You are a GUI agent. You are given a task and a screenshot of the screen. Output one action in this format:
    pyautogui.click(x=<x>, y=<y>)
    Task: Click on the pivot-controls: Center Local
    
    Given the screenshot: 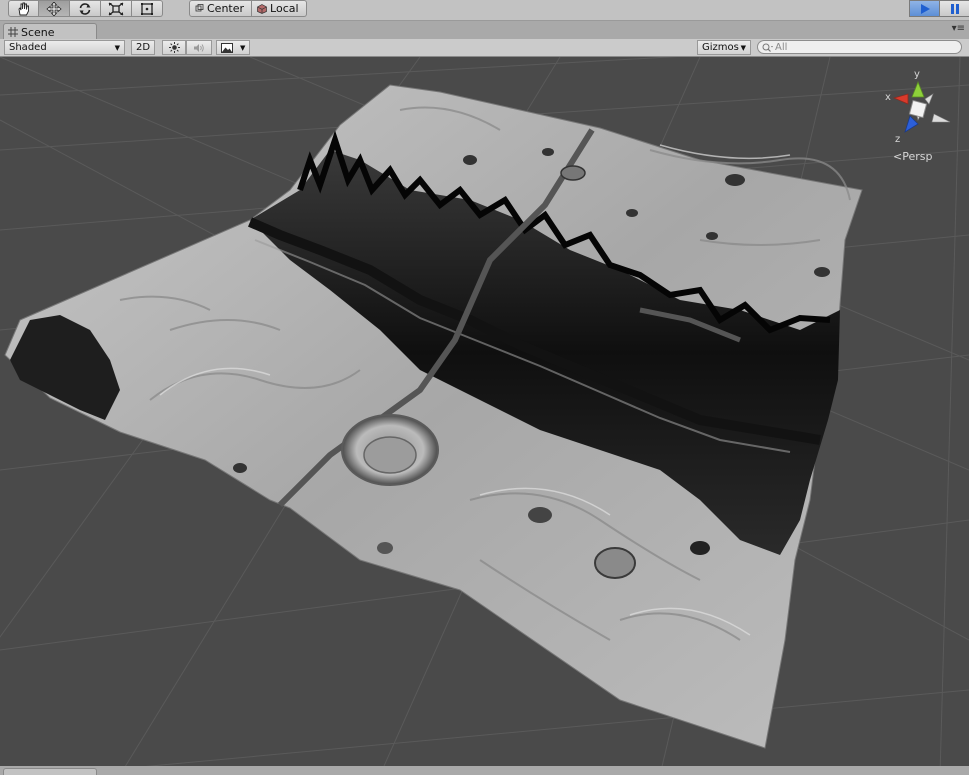 What is the action you would take?
    pyautogui.click(x=248, y=8)
    